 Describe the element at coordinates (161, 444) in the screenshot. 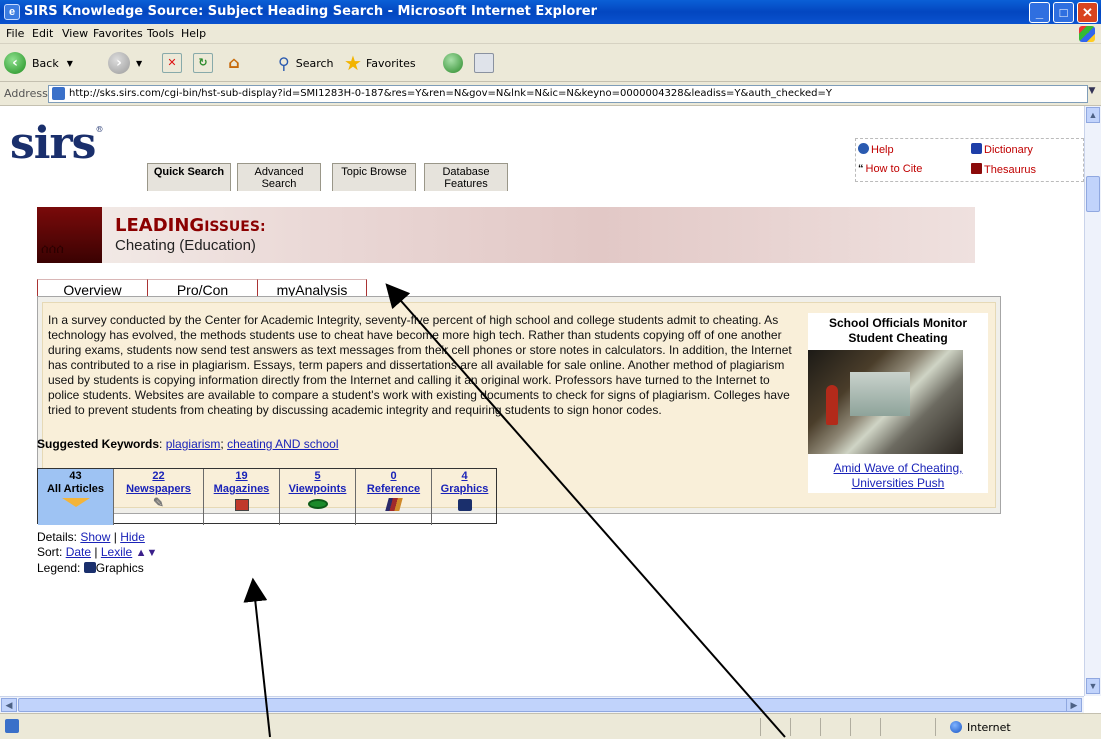

I see `keywords-colon: :` at that location.